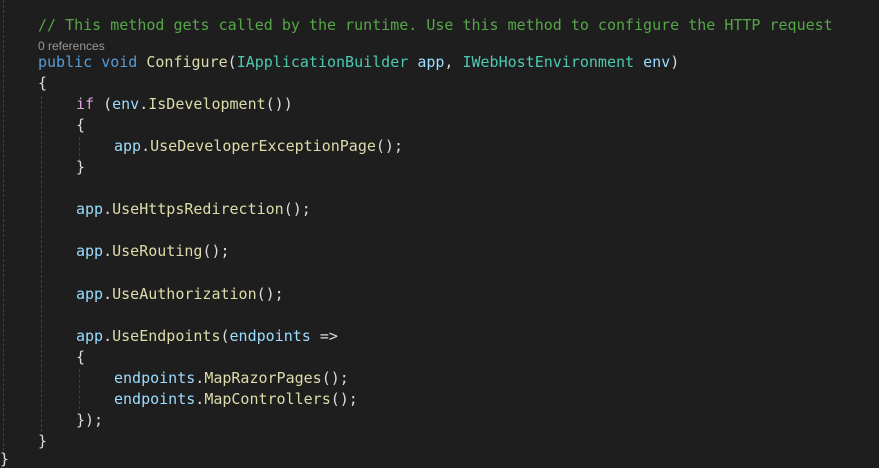 Image resolution: width=879 pixels, height=468 pixels. I want to click on usedeveloperexceptionpage-method: UseDeveloperExceptionPage, so click(263, 146).